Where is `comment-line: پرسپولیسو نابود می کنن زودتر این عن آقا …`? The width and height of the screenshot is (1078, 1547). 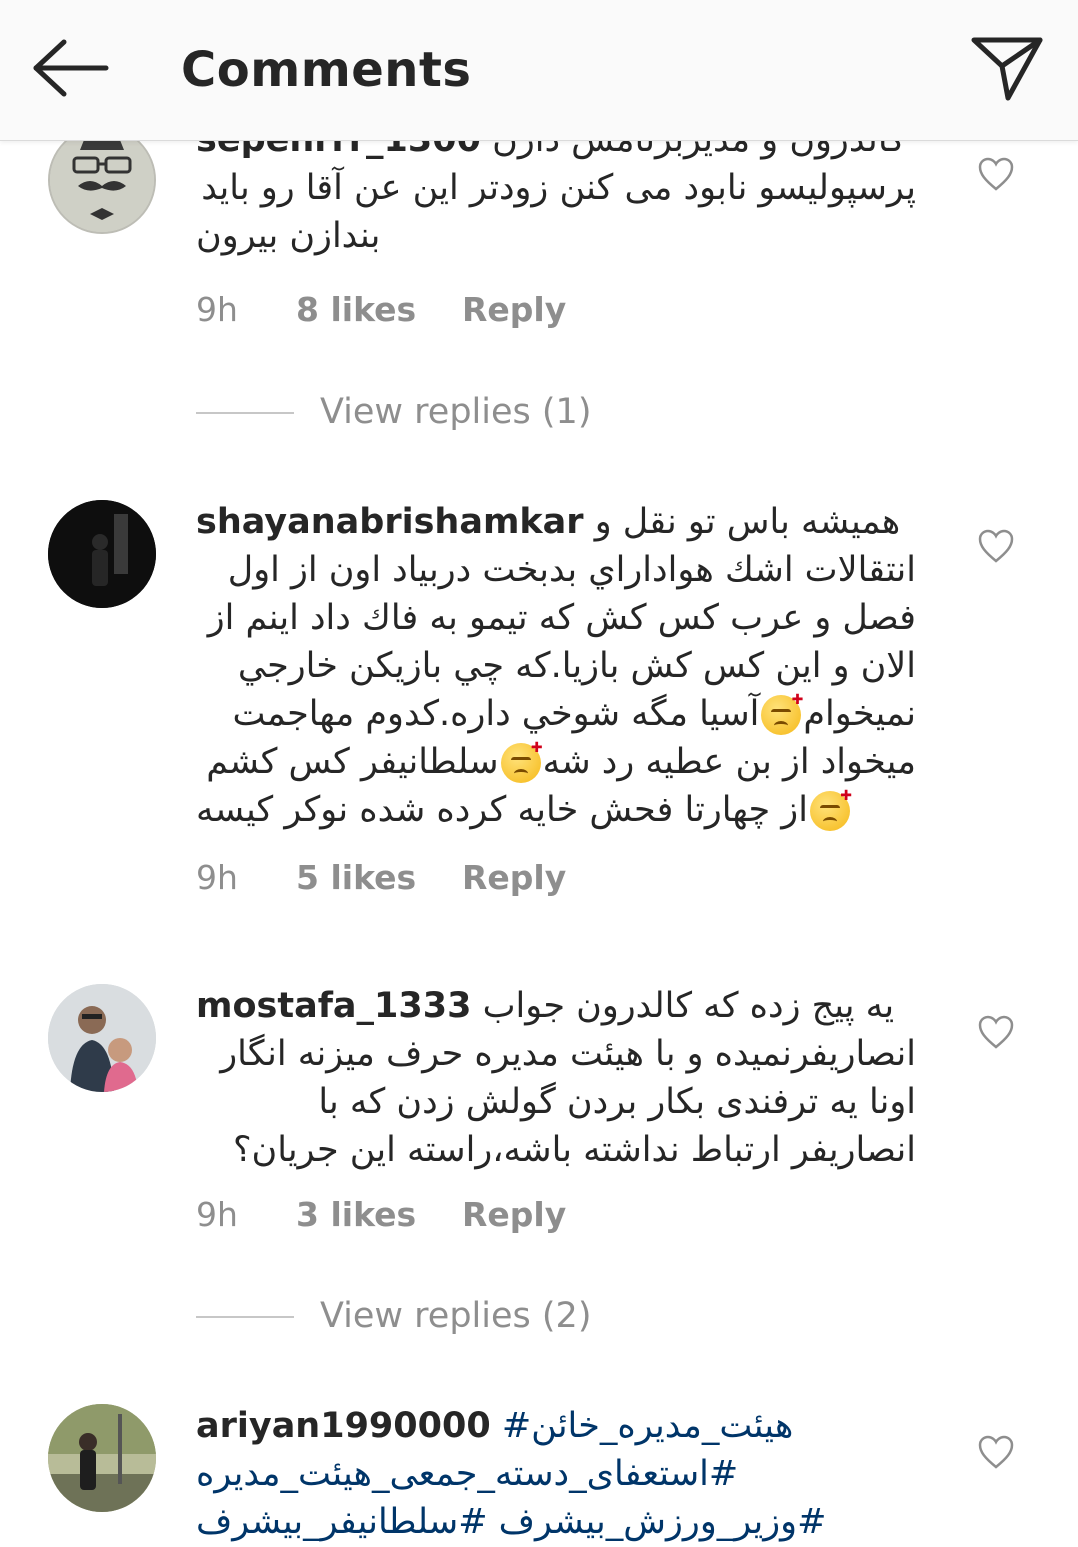 comment-line: پرسپولیسو نابود می کنن زودتر این عن آقا … is located at coordinates (558, 188).